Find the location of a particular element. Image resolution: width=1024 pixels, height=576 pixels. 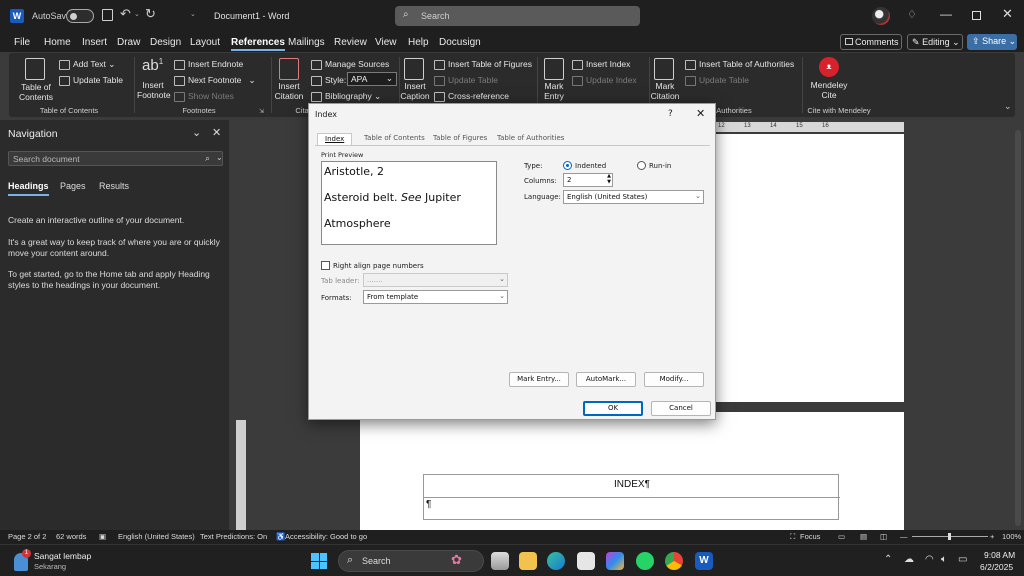

tab-docusign: Docusign is located at coordinates (460, 42).